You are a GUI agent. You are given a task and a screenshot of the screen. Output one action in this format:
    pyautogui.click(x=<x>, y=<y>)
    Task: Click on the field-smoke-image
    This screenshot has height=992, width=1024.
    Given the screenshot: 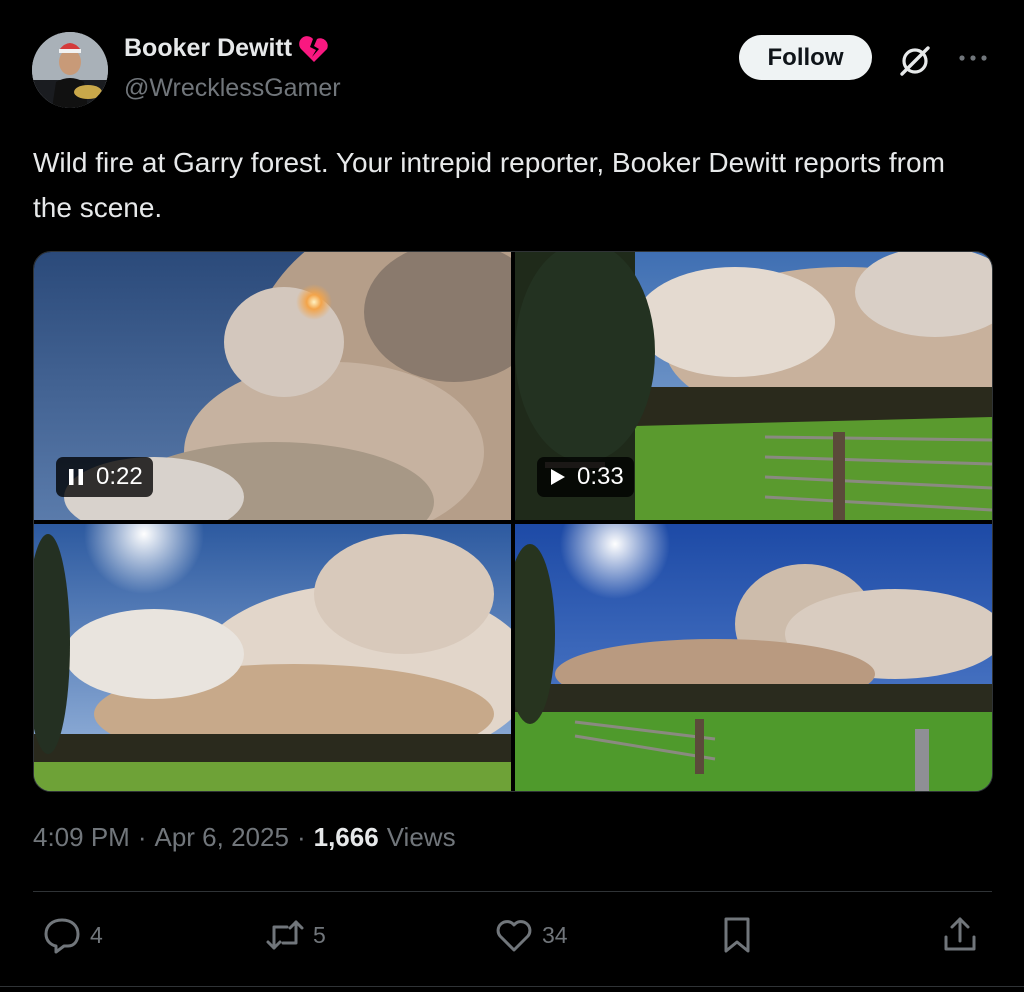 What is the action you would take?
    pyautogui.click(x=753, y=657)
    